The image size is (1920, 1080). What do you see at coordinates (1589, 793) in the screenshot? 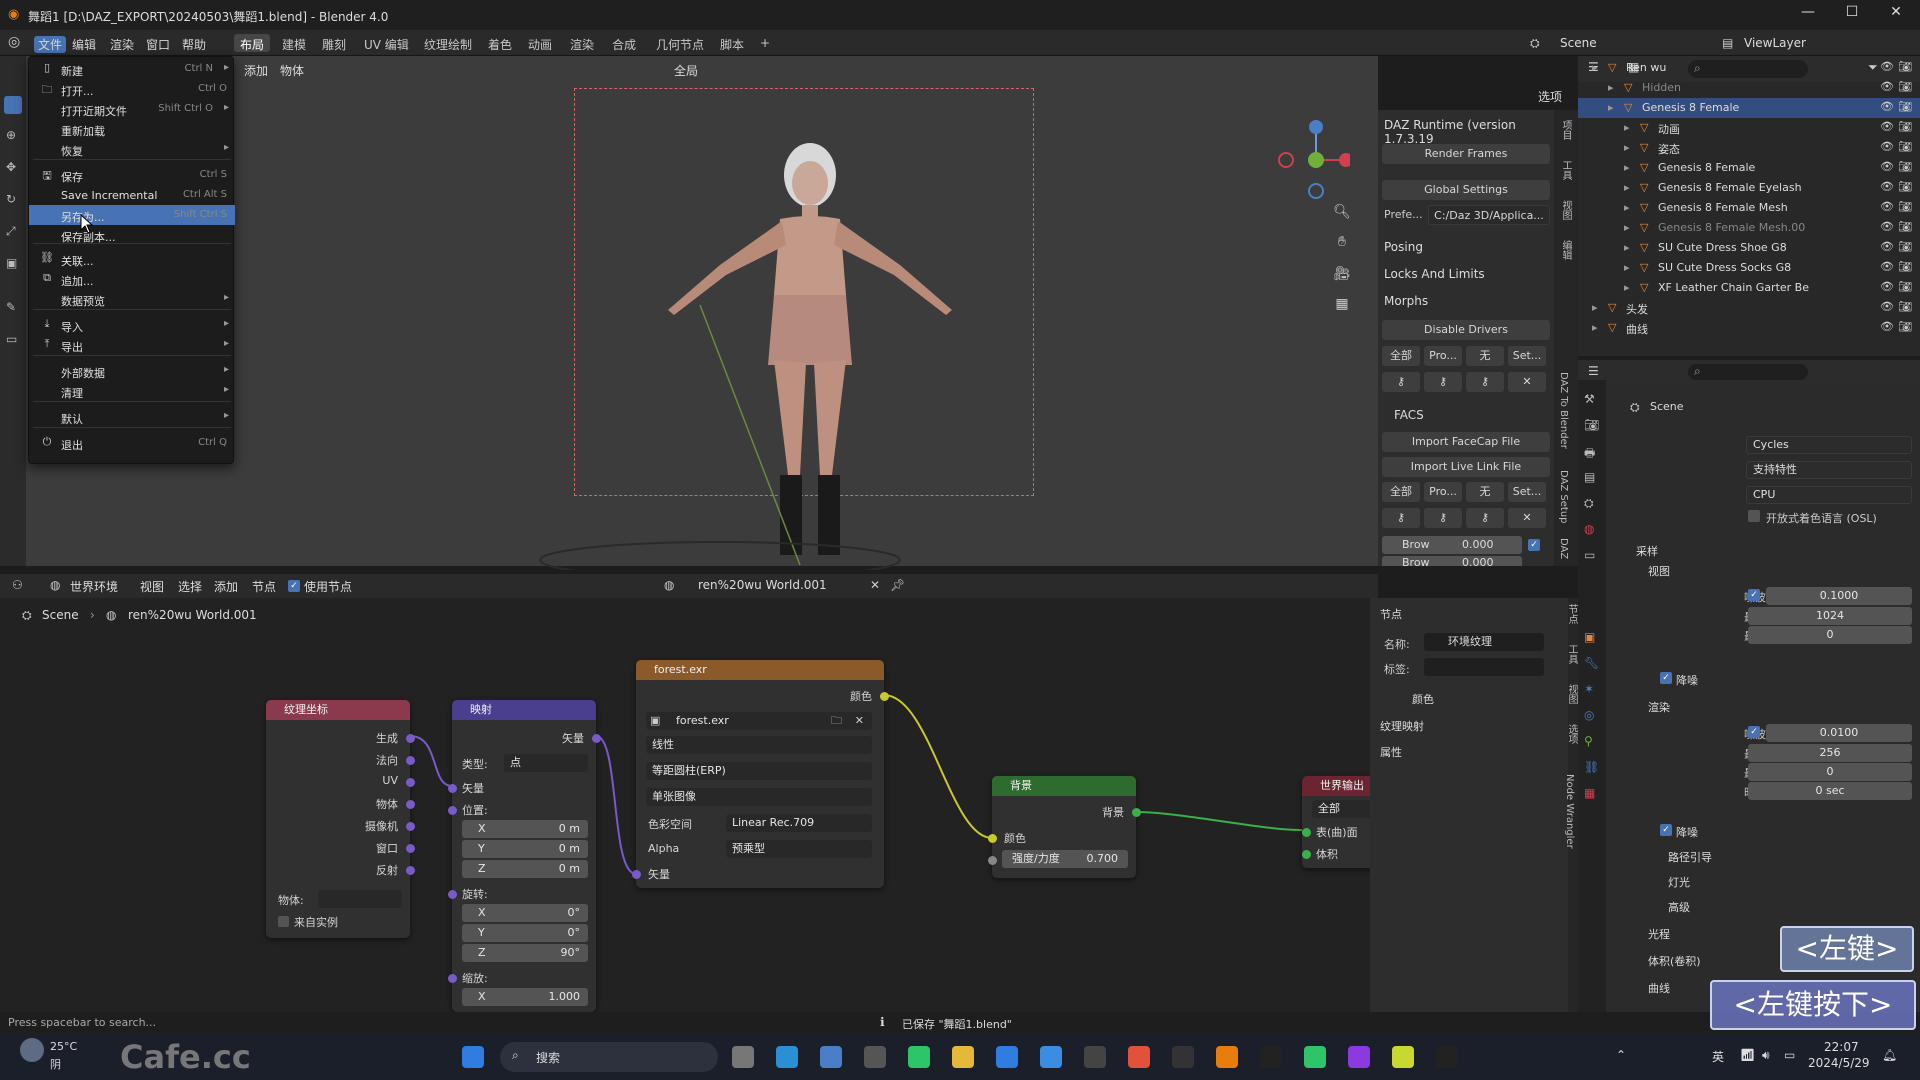
I see `texture-props-icon: ▦` at bounding box center [1589, 793].